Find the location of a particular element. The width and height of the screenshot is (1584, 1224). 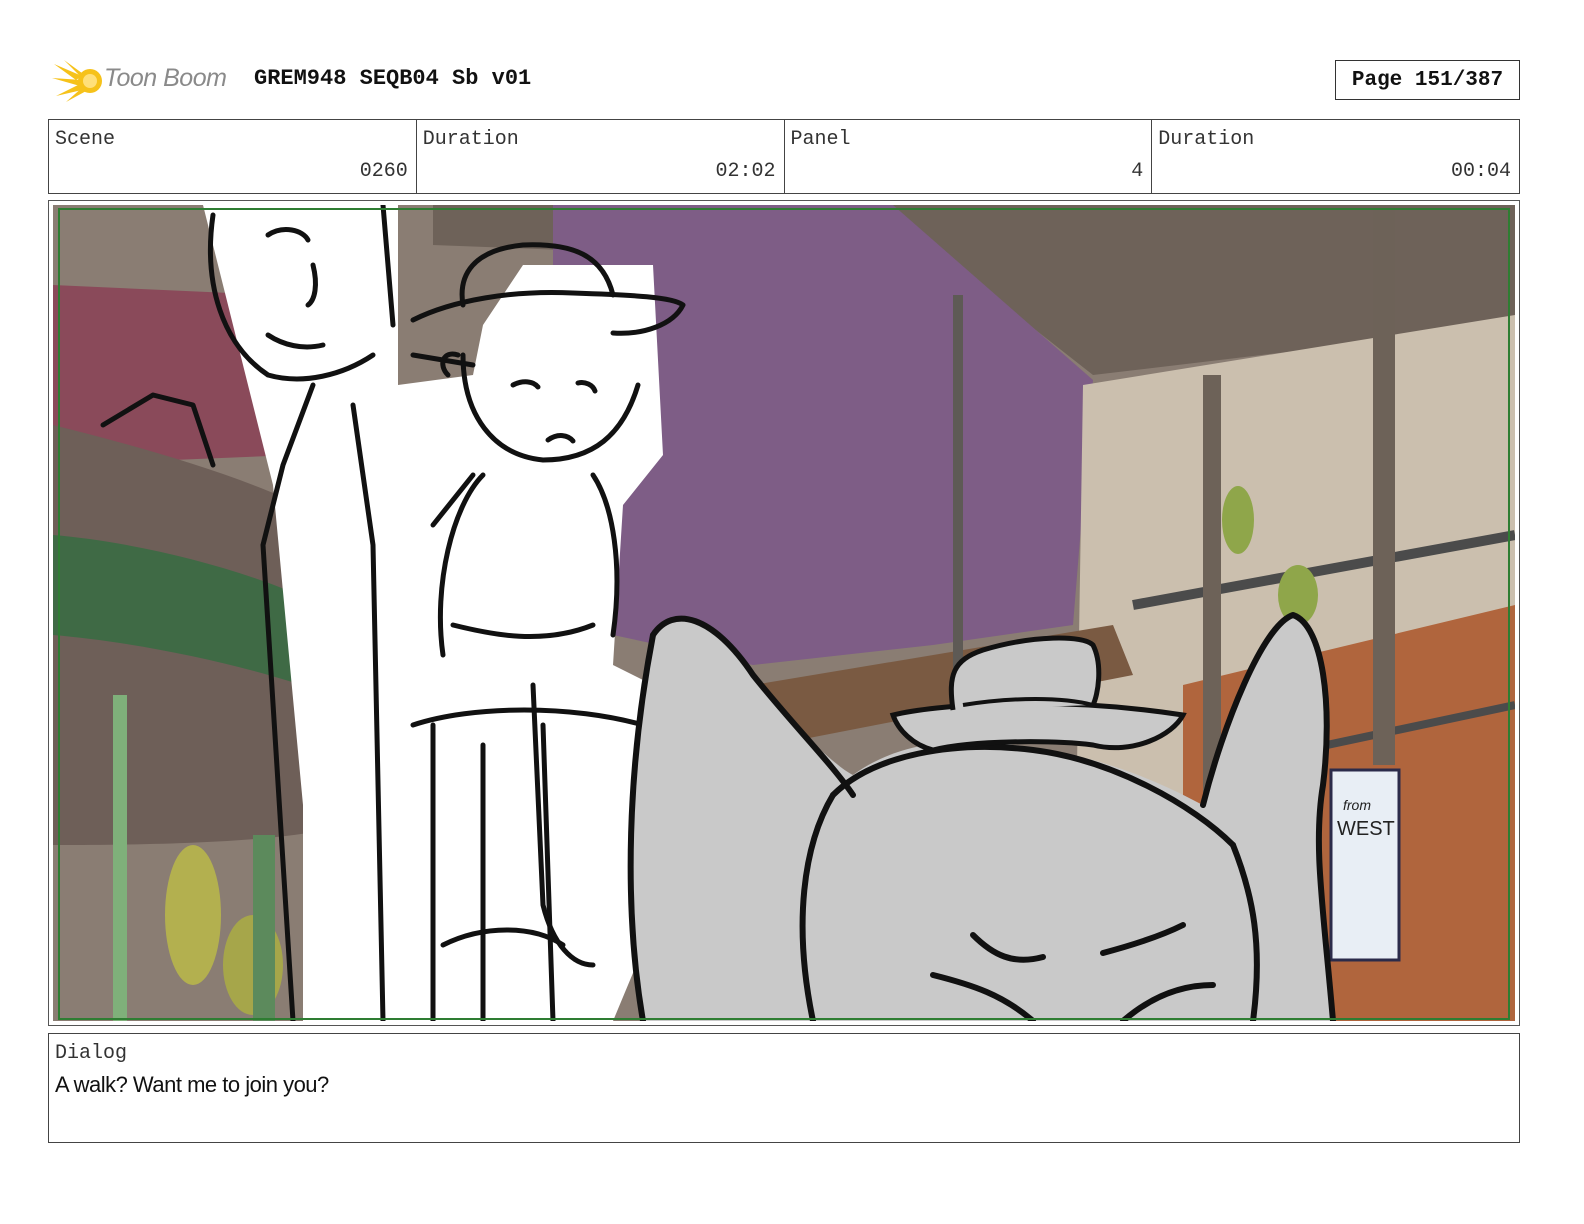

logo-text: Toon Boom is located at coordinates (165, 78).